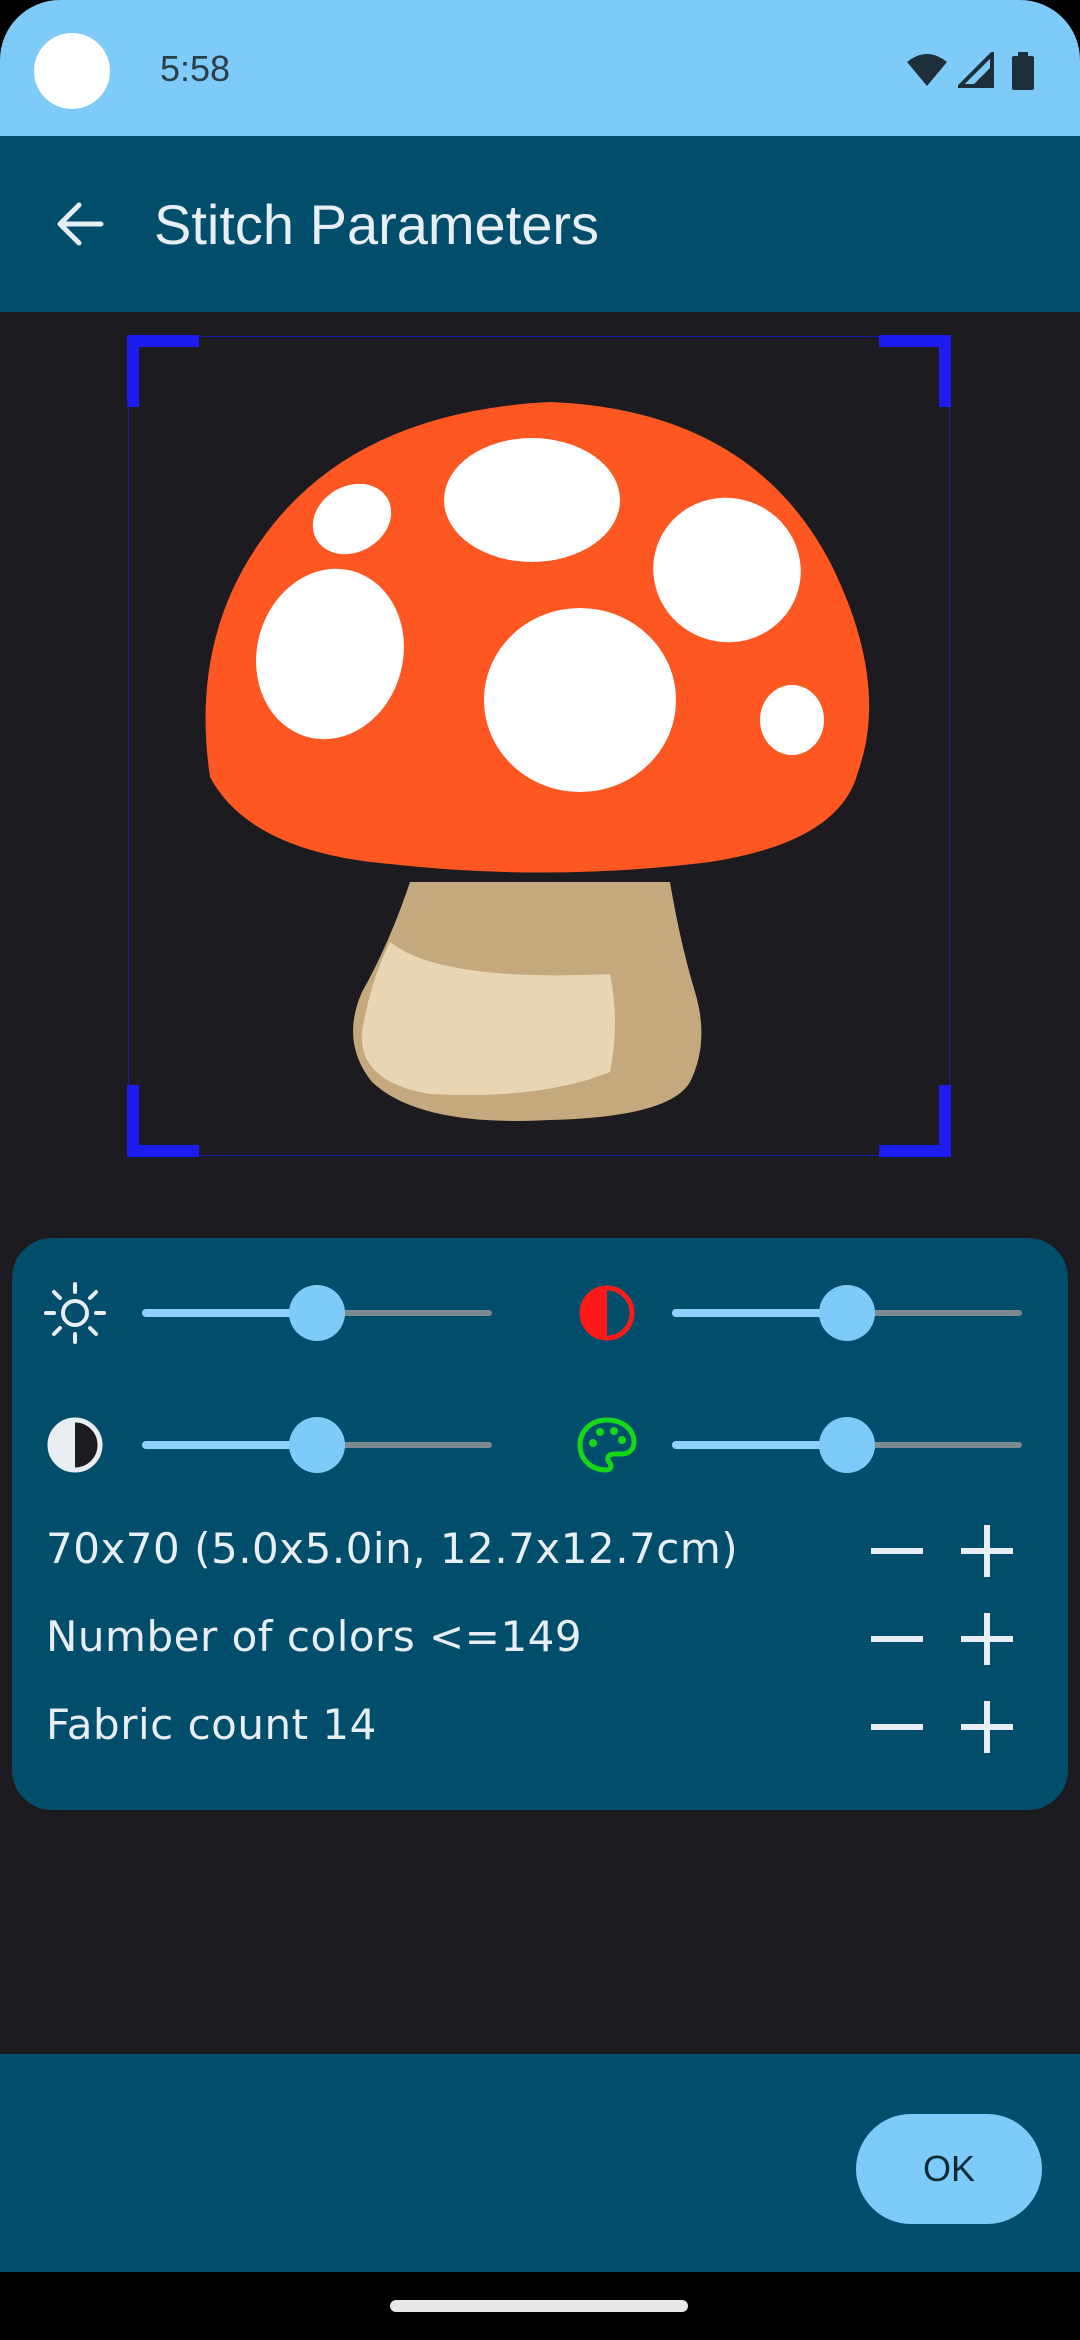 Image resolution: width=1080 pixels, height=2340 pixels. Describe the element at coordinates (163, 371) in the screenshot. I see `crop-handle-top-left` at that location.